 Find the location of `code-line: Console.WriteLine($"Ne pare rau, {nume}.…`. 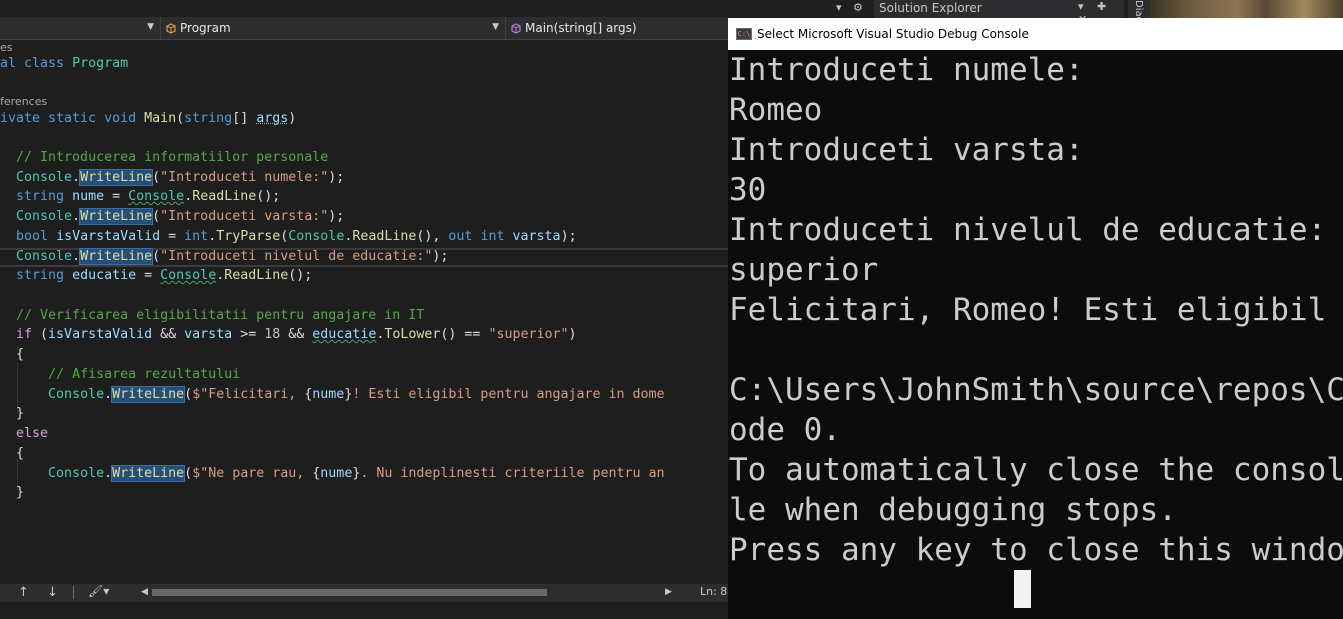

code-line: Console.WriteLine($"Ne pare rau, {nume}.… is located at coordinates (356, 473).